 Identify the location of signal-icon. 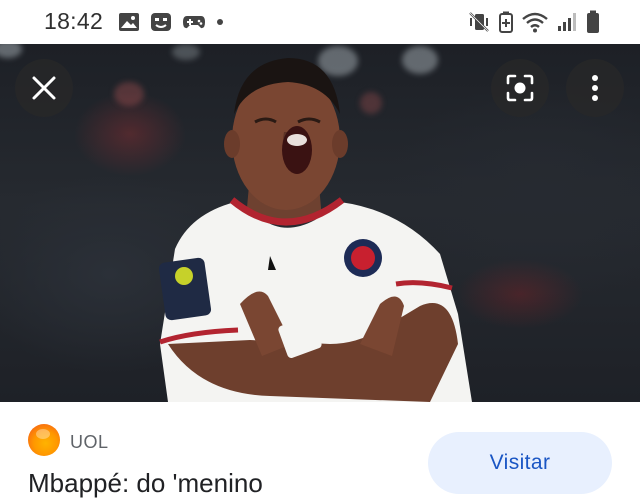
(567, 22).